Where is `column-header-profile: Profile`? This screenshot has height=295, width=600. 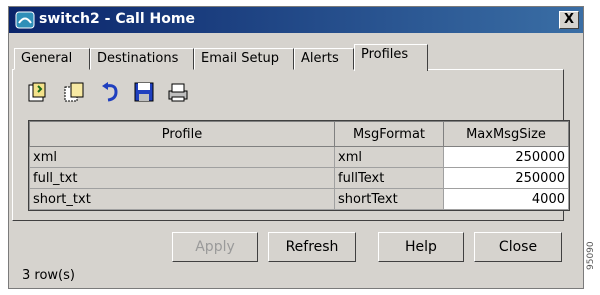 column-header-profile: Profile is located at coordinates (182, 134).